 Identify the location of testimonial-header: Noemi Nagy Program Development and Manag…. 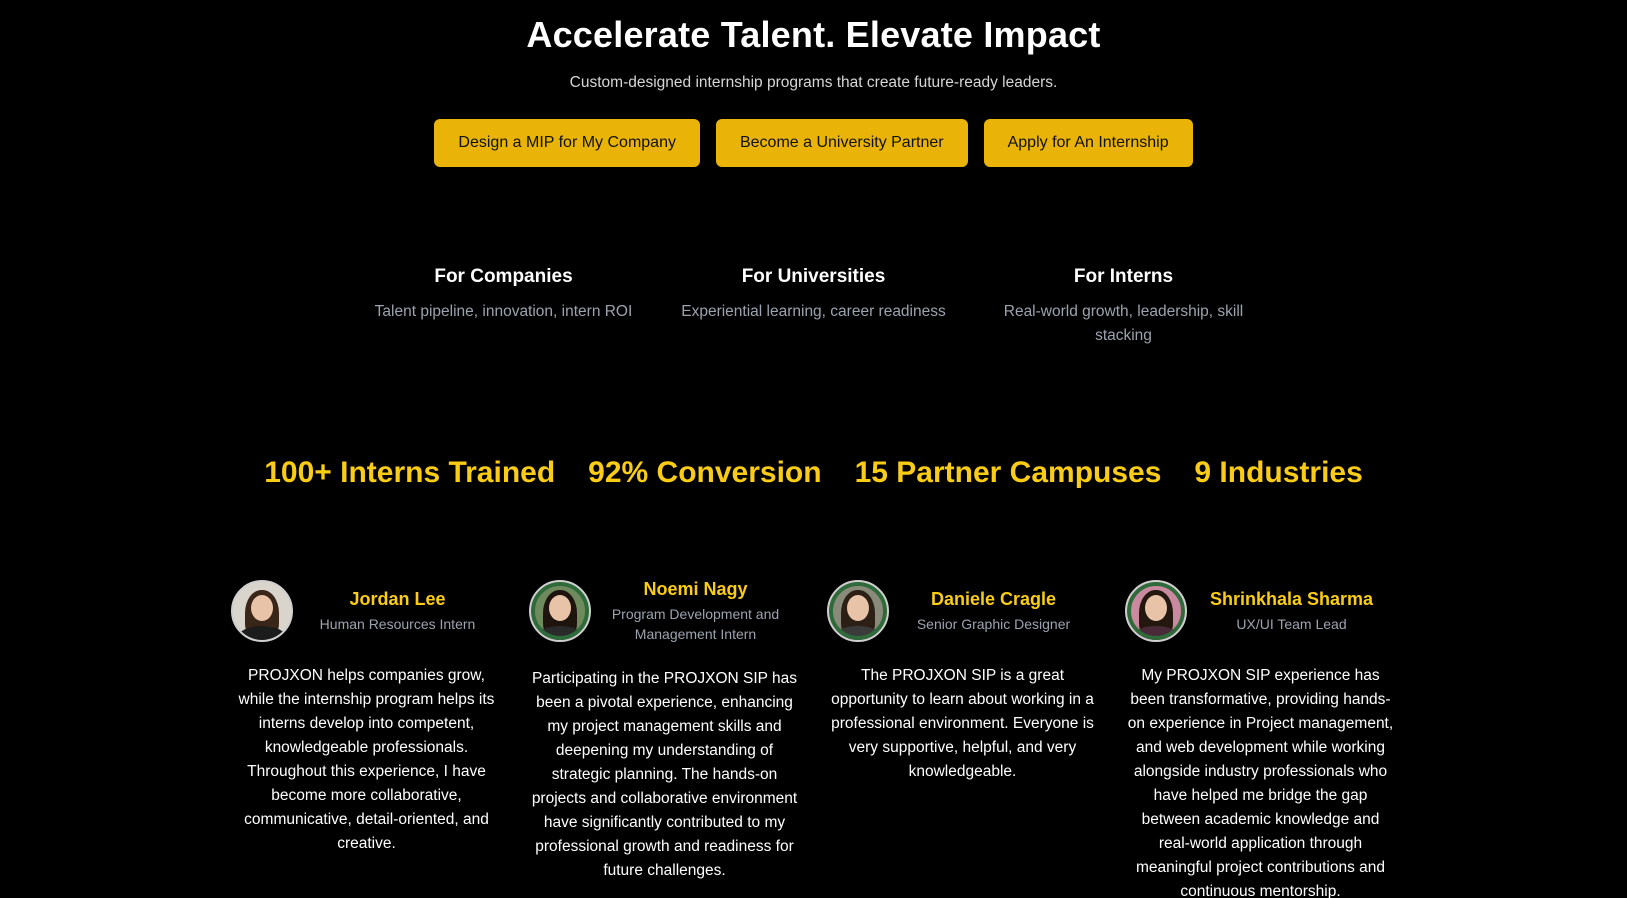
(664, 611).